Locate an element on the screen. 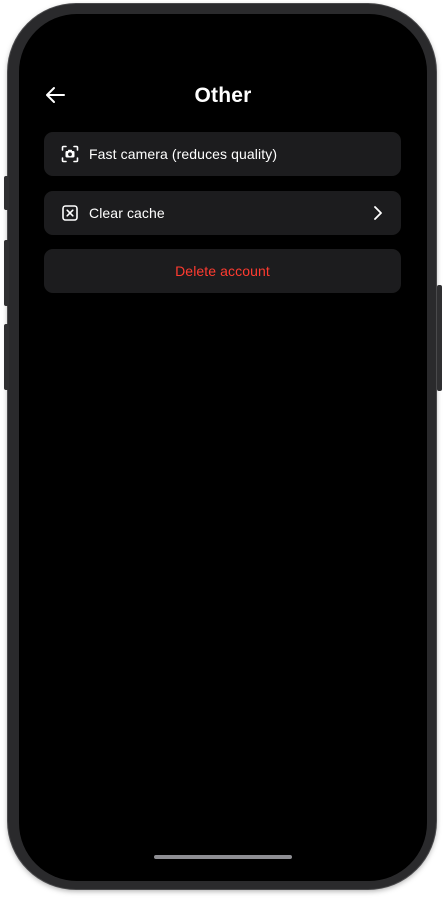 This screenshot has height=899, width=446. delete-account-button: Delete account is located at coordinates (222, 271).